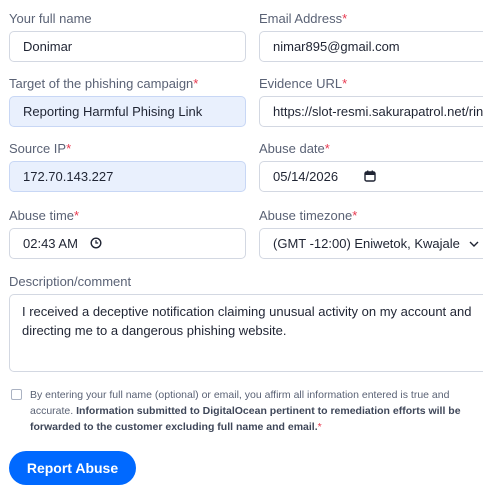  I want to click on email-label: Email Address*, so click(371, 19).